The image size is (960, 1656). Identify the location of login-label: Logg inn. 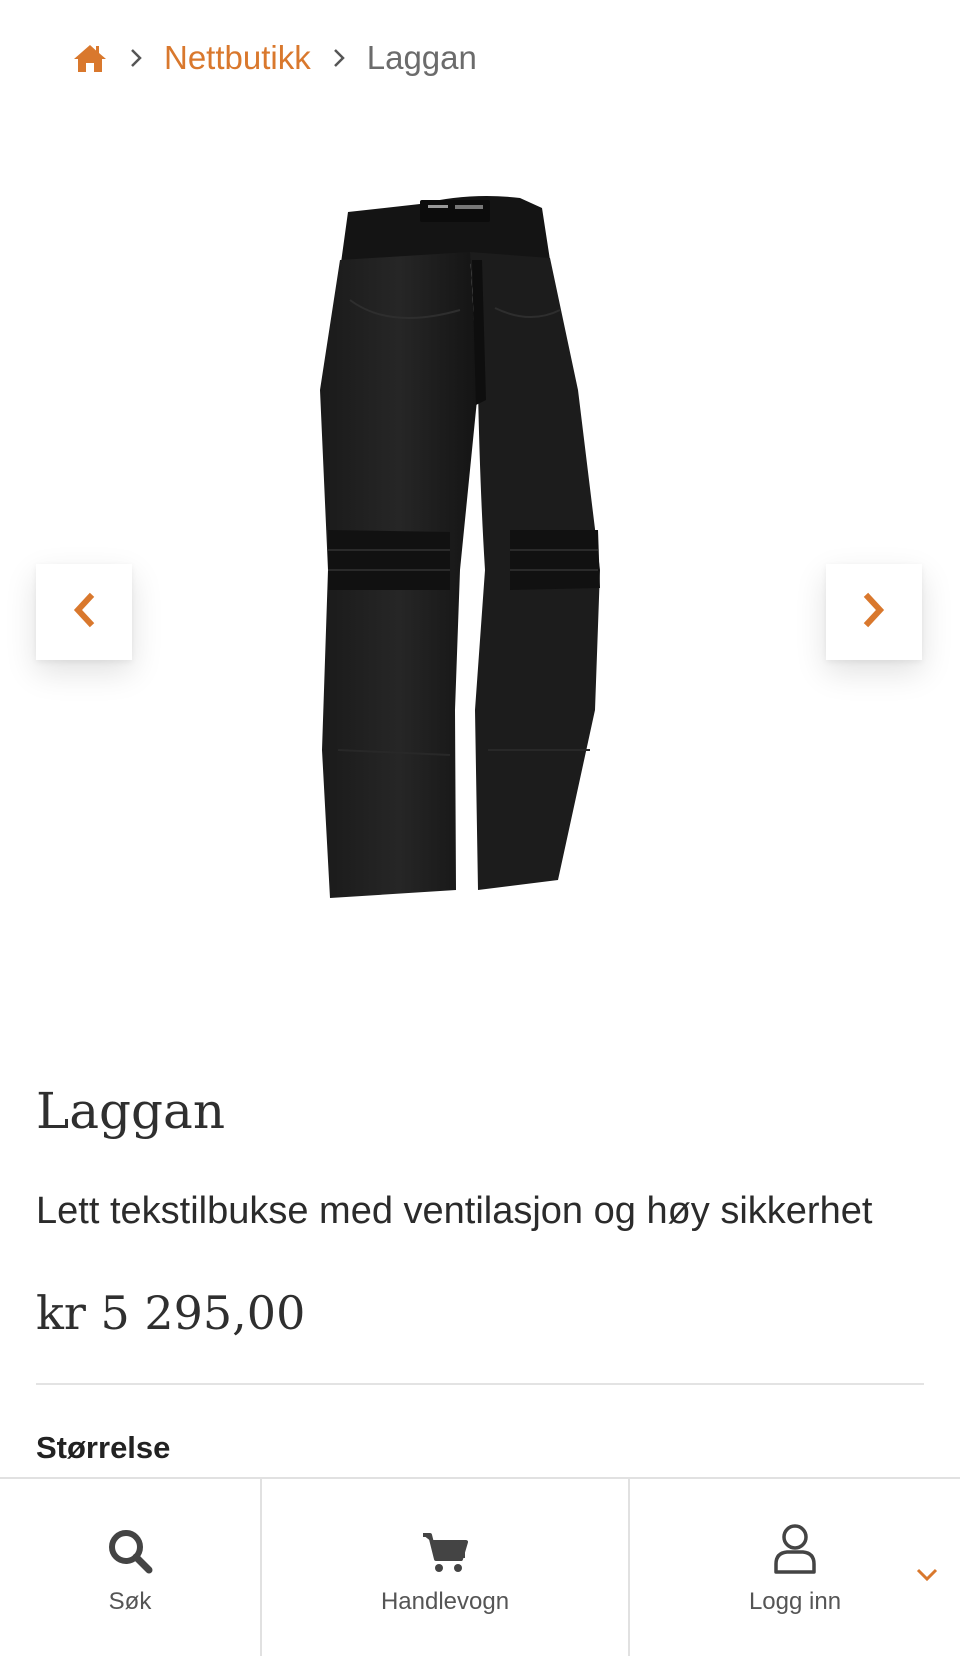
(795, 1601).